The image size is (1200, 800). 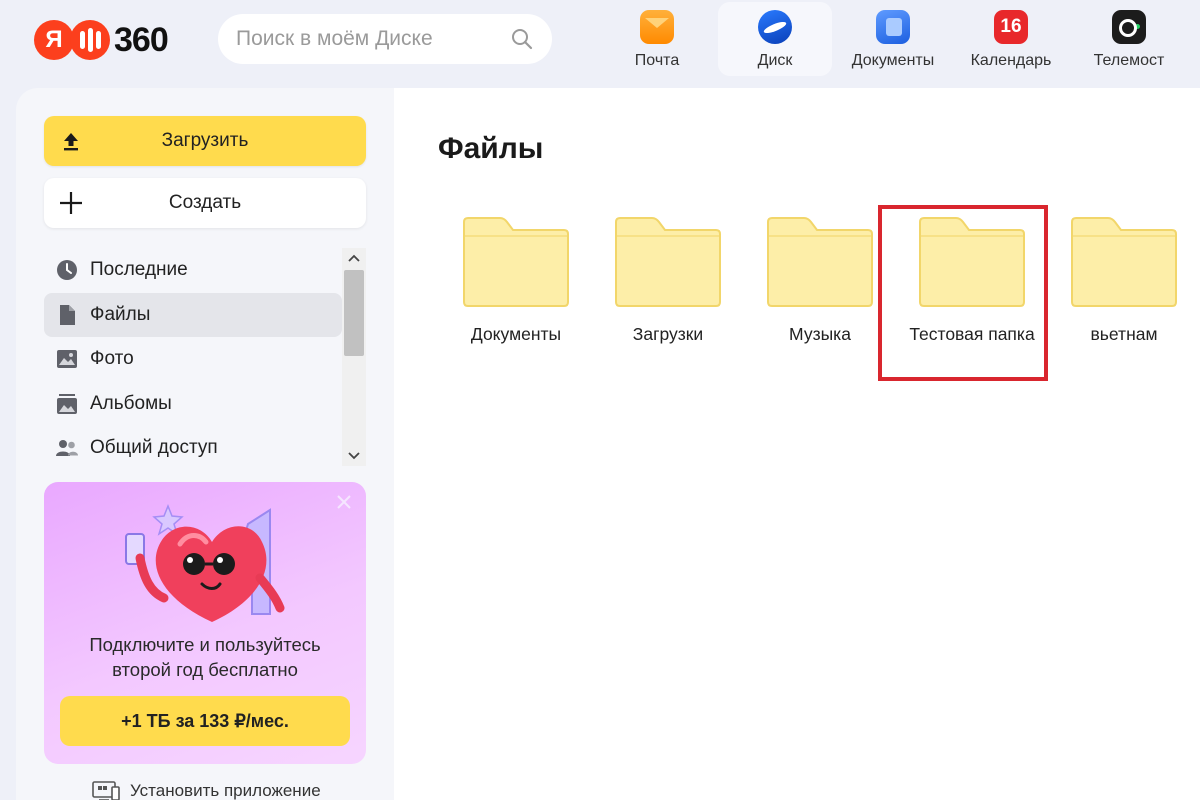 I want to click on promo-subscribe-button: +1 ТБ за 133 ₽/мес., so click(x=205, y=721).